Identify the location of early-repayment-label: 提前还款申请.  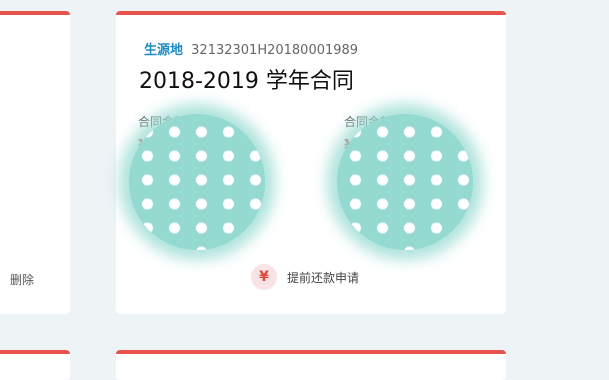
(323, 277).